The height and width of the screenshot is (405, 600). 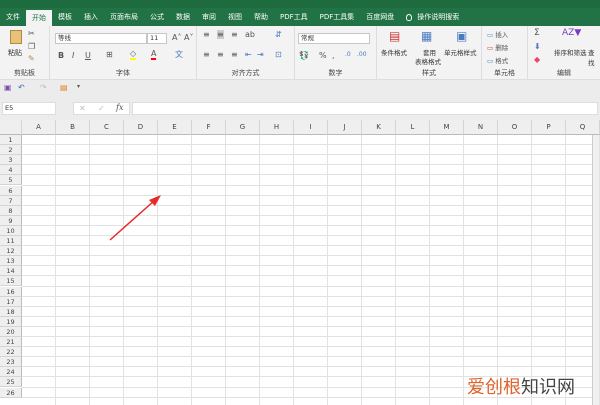 I want to click on watermark: 爱创根知识网, so click(x=521, y=386).